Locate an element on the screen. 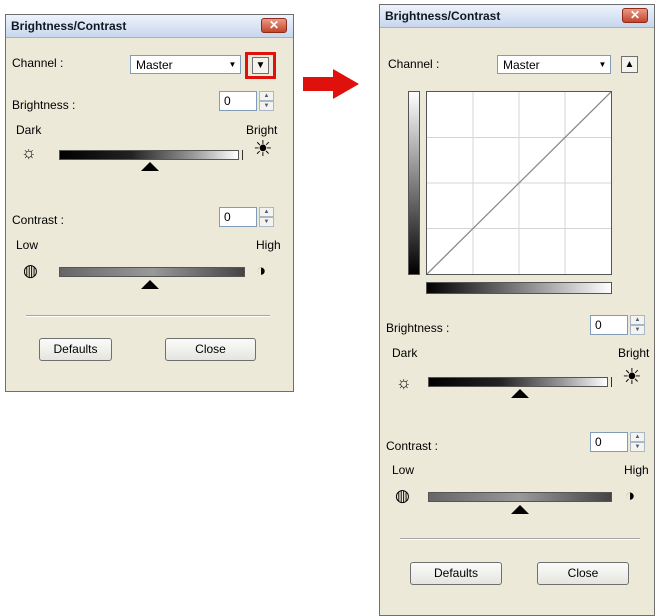  collapse-toggle-button: ▲ is located at coordinates (629, 64).